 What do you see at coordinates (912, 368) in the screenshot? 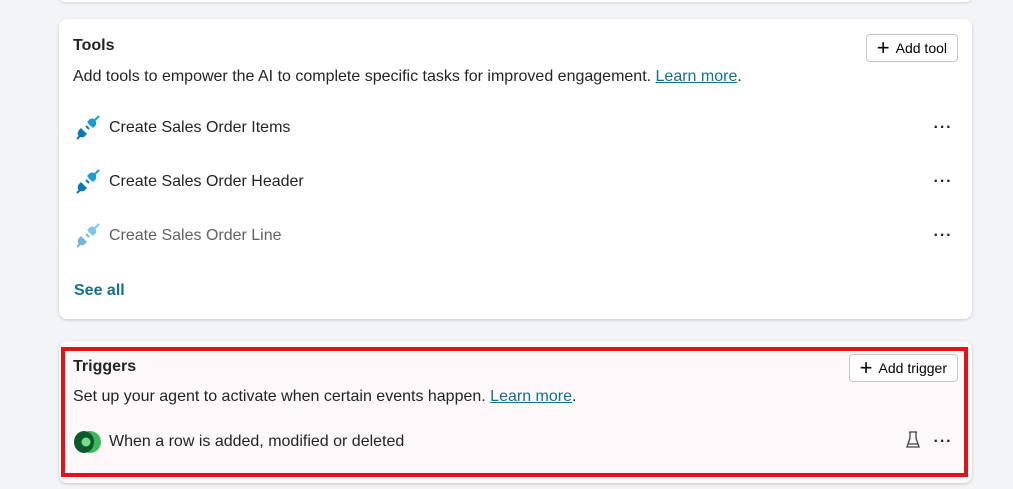
I see `add-trigger-label: Add trigger` at bounding box center [912, 368].